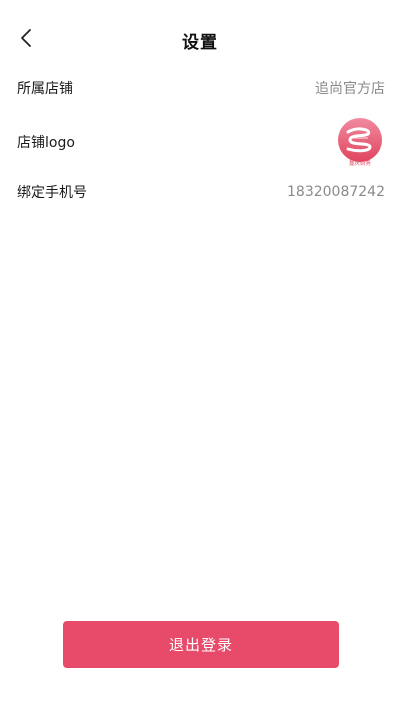 This screenshot has height=711, width=400. I want to click on logo-label: 店铺logo, so click(46, 143).